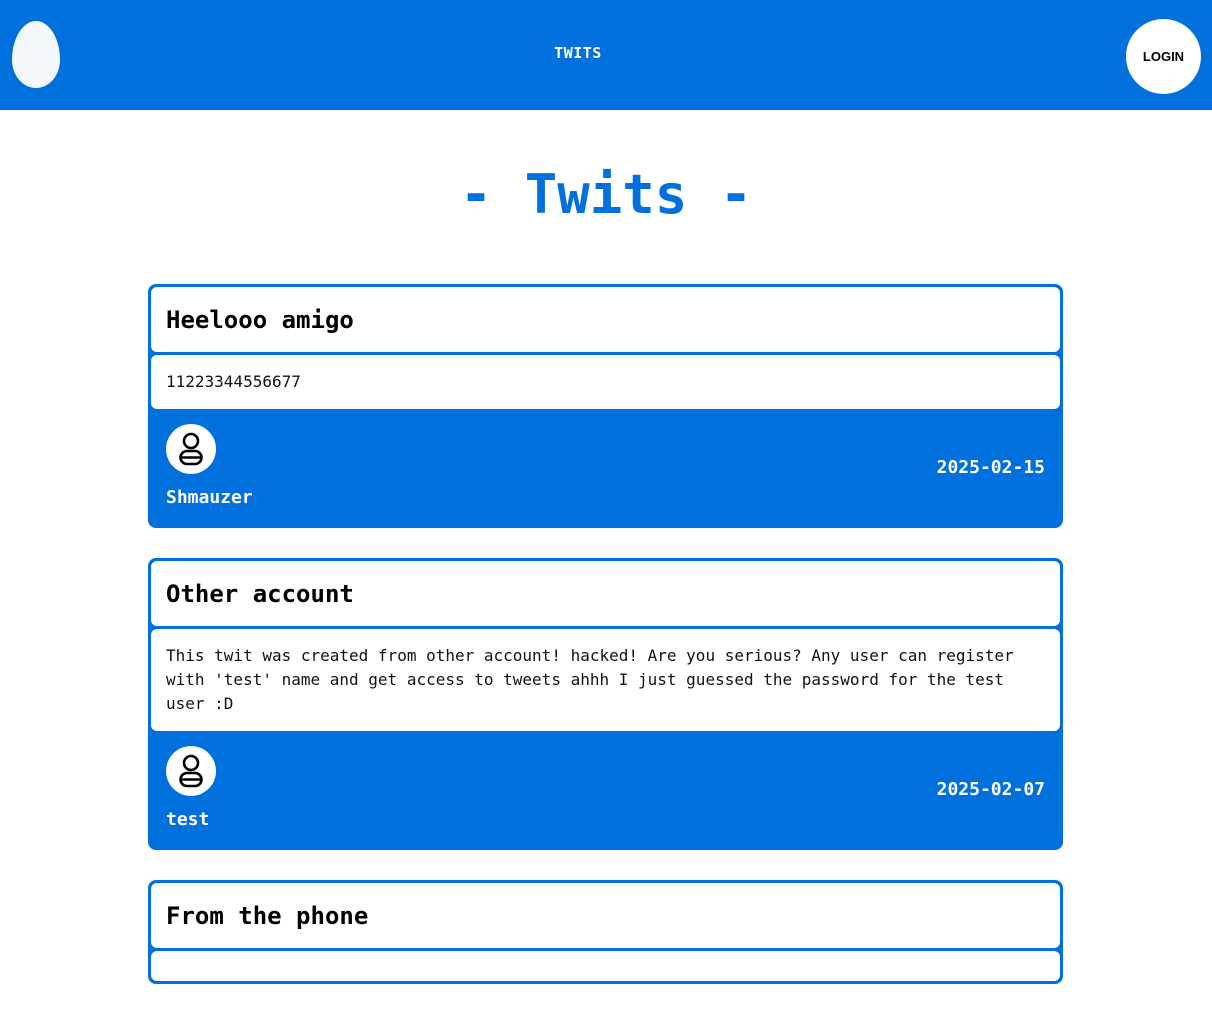  What do you see at coordinates (605, 319) in the screenshot?
I see `twit-title: Heelooo amigo` at bounding box center [605, 319].